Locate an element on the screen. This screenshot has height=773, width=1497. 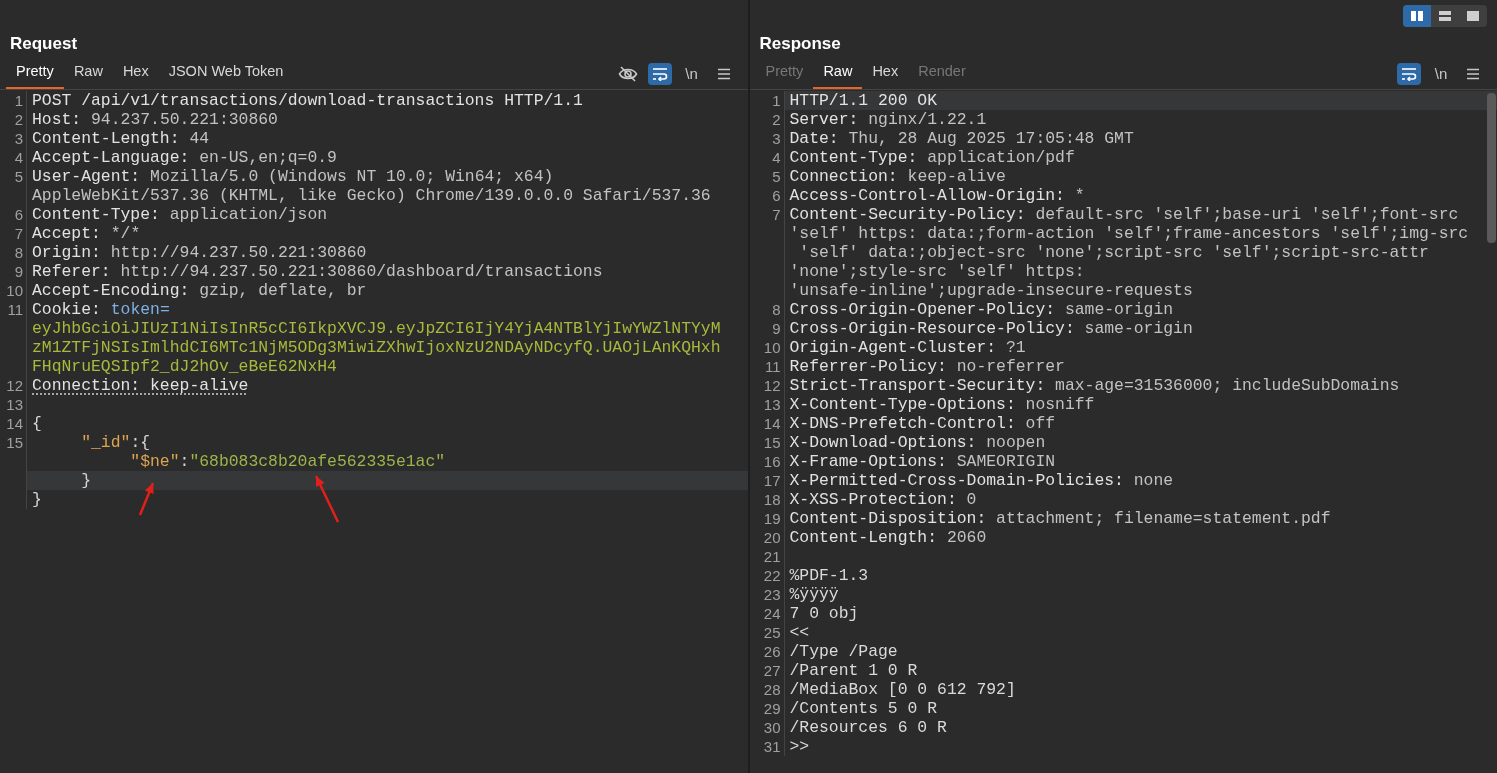
single-pane-icon is located at coordinates (1473, 16).